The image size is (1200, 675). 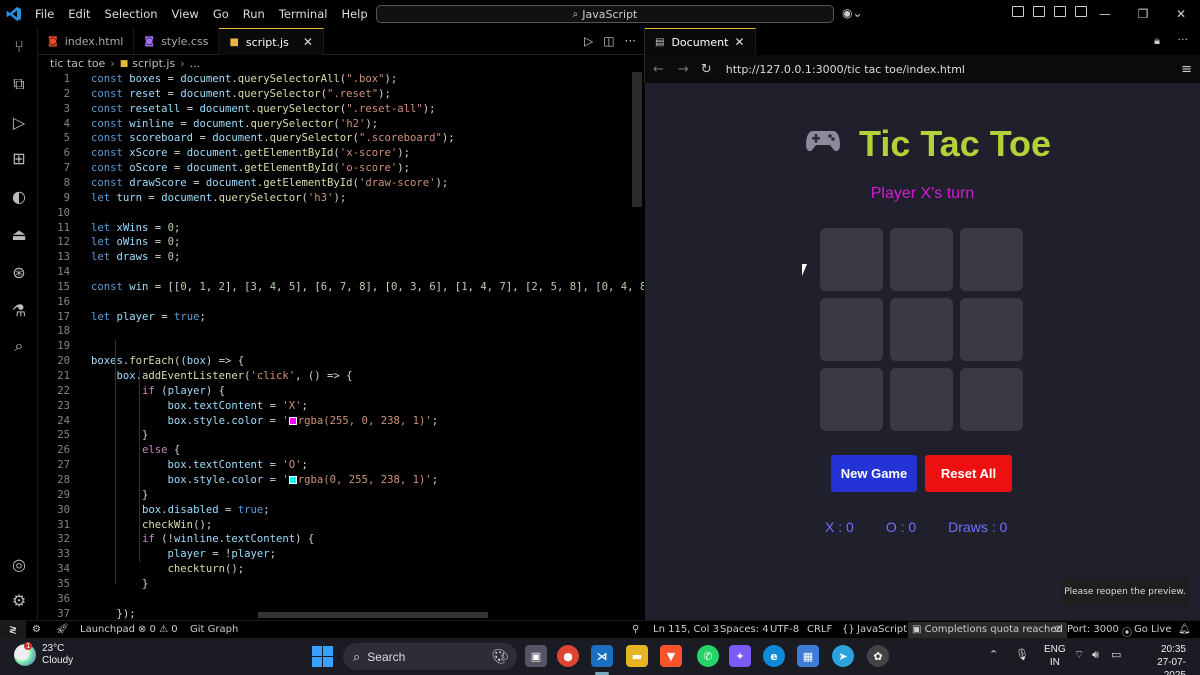 I want to click on menu-edit: Edit, so click(x=79, y=14).